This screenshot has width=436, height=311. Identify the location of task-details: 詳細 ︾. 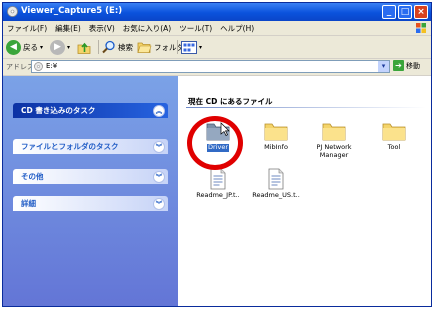
(90, 203).